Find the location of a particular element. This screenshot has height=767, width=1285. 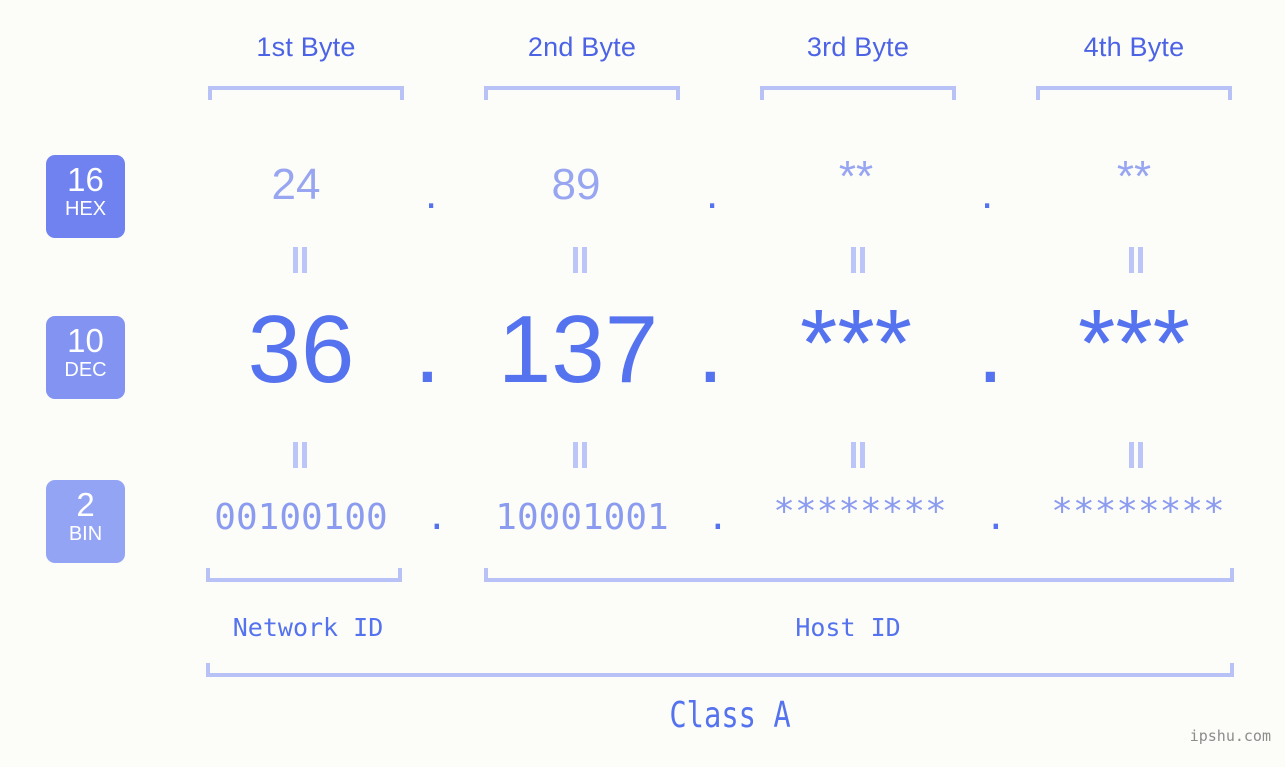

host-id-label: Host ID is located at coordinates (848, 627).